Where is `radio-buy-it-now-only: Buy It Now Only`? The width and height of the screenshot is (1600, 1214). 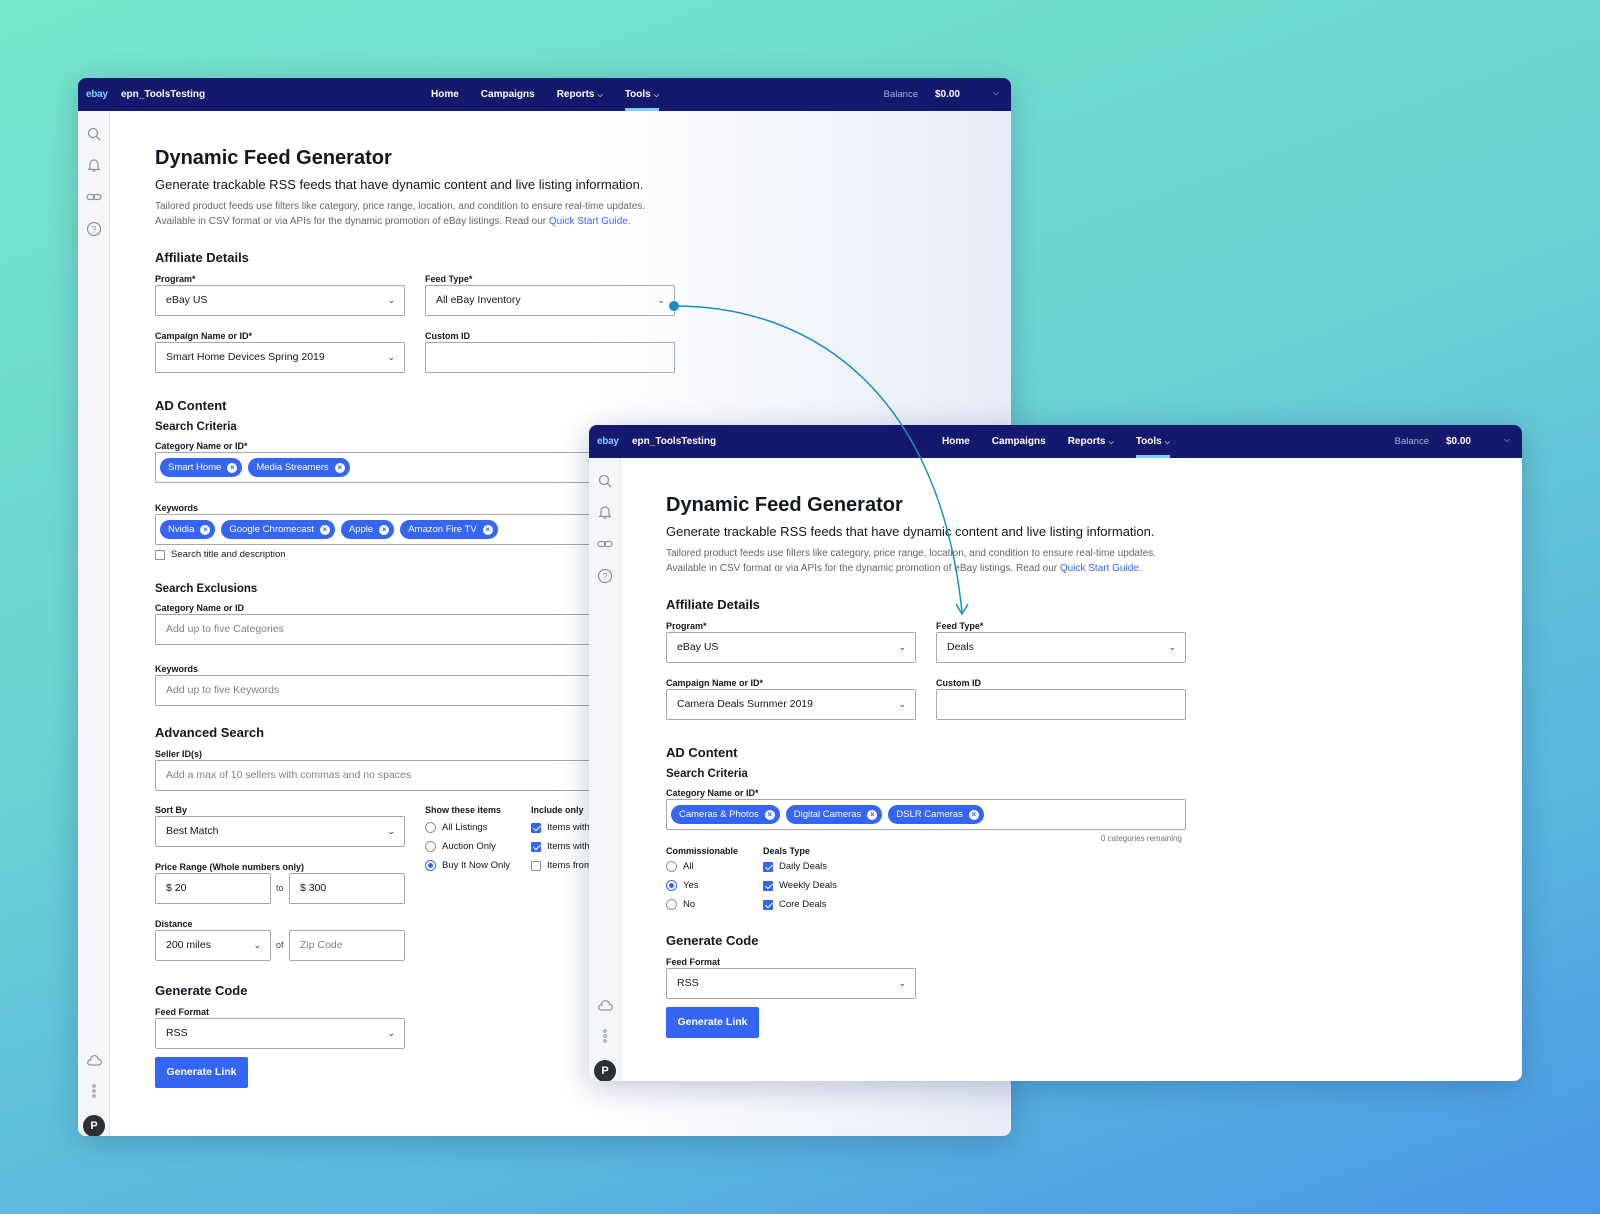 radio-buy-it-now-only: Buy It Now Only is located at coordinates (467, 865).